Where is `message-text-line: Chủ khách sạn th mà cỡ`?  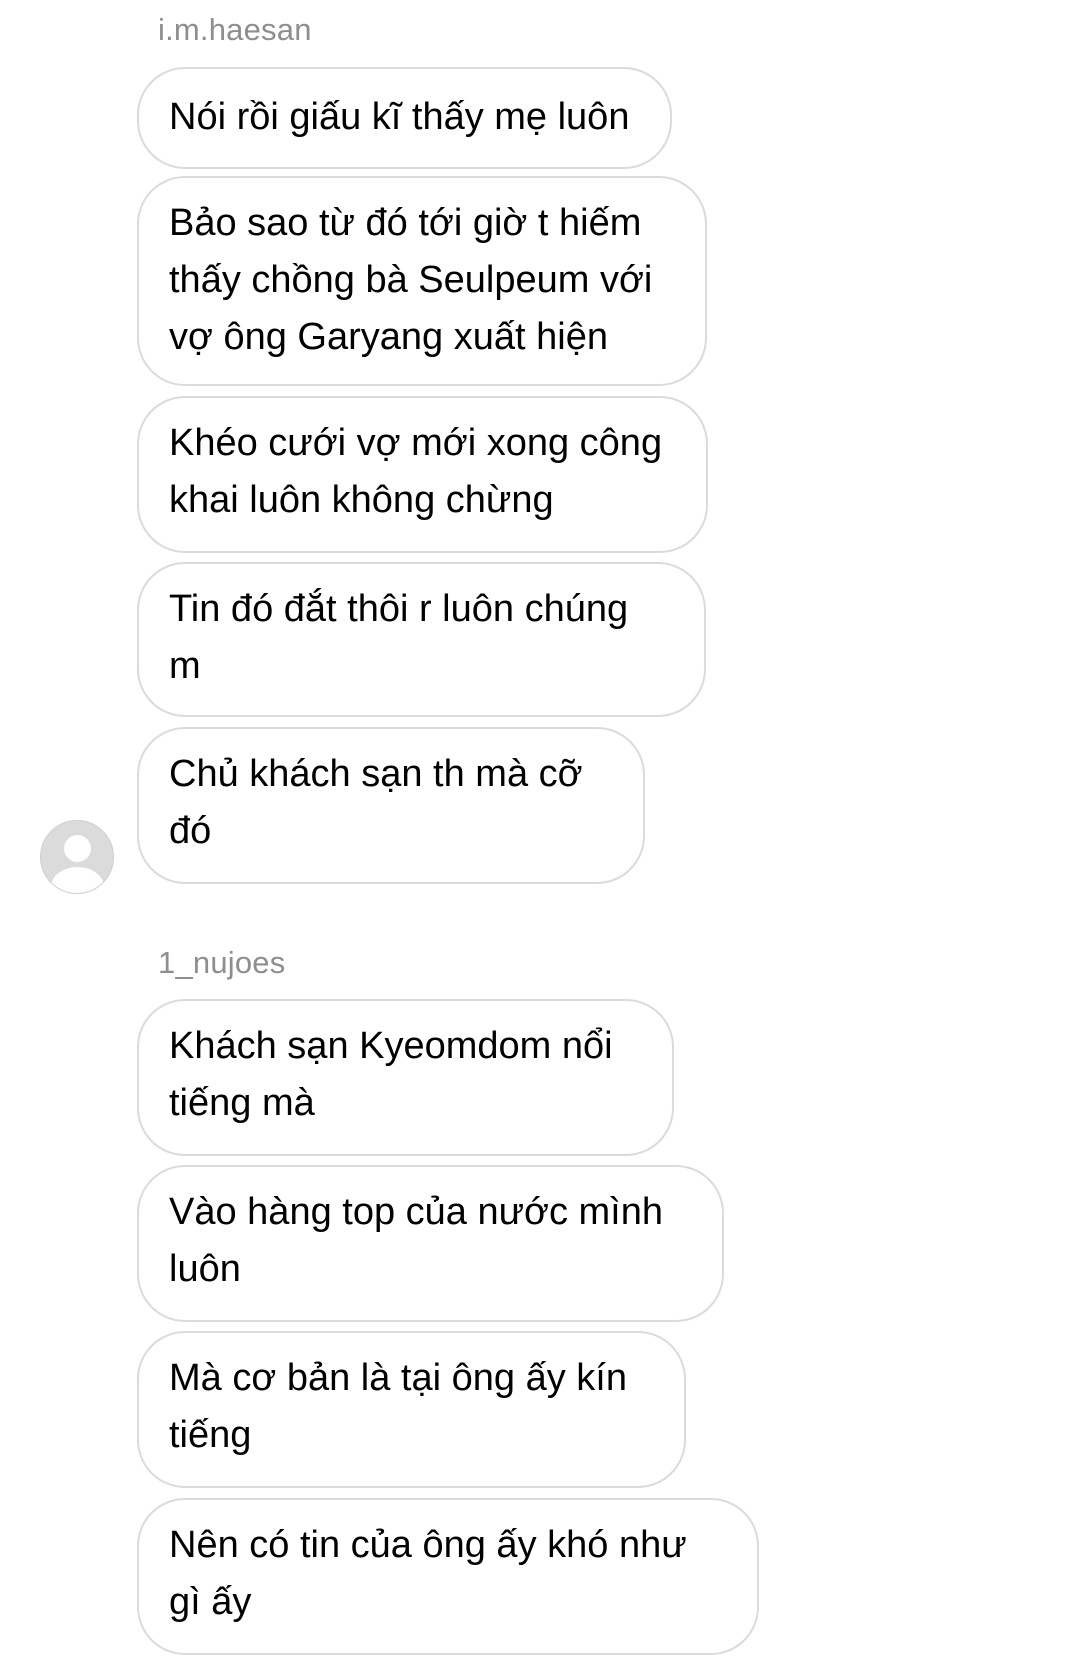 message-text-line: Chủ khách sạn th mà cỡ is located at coordinates (376, 774).